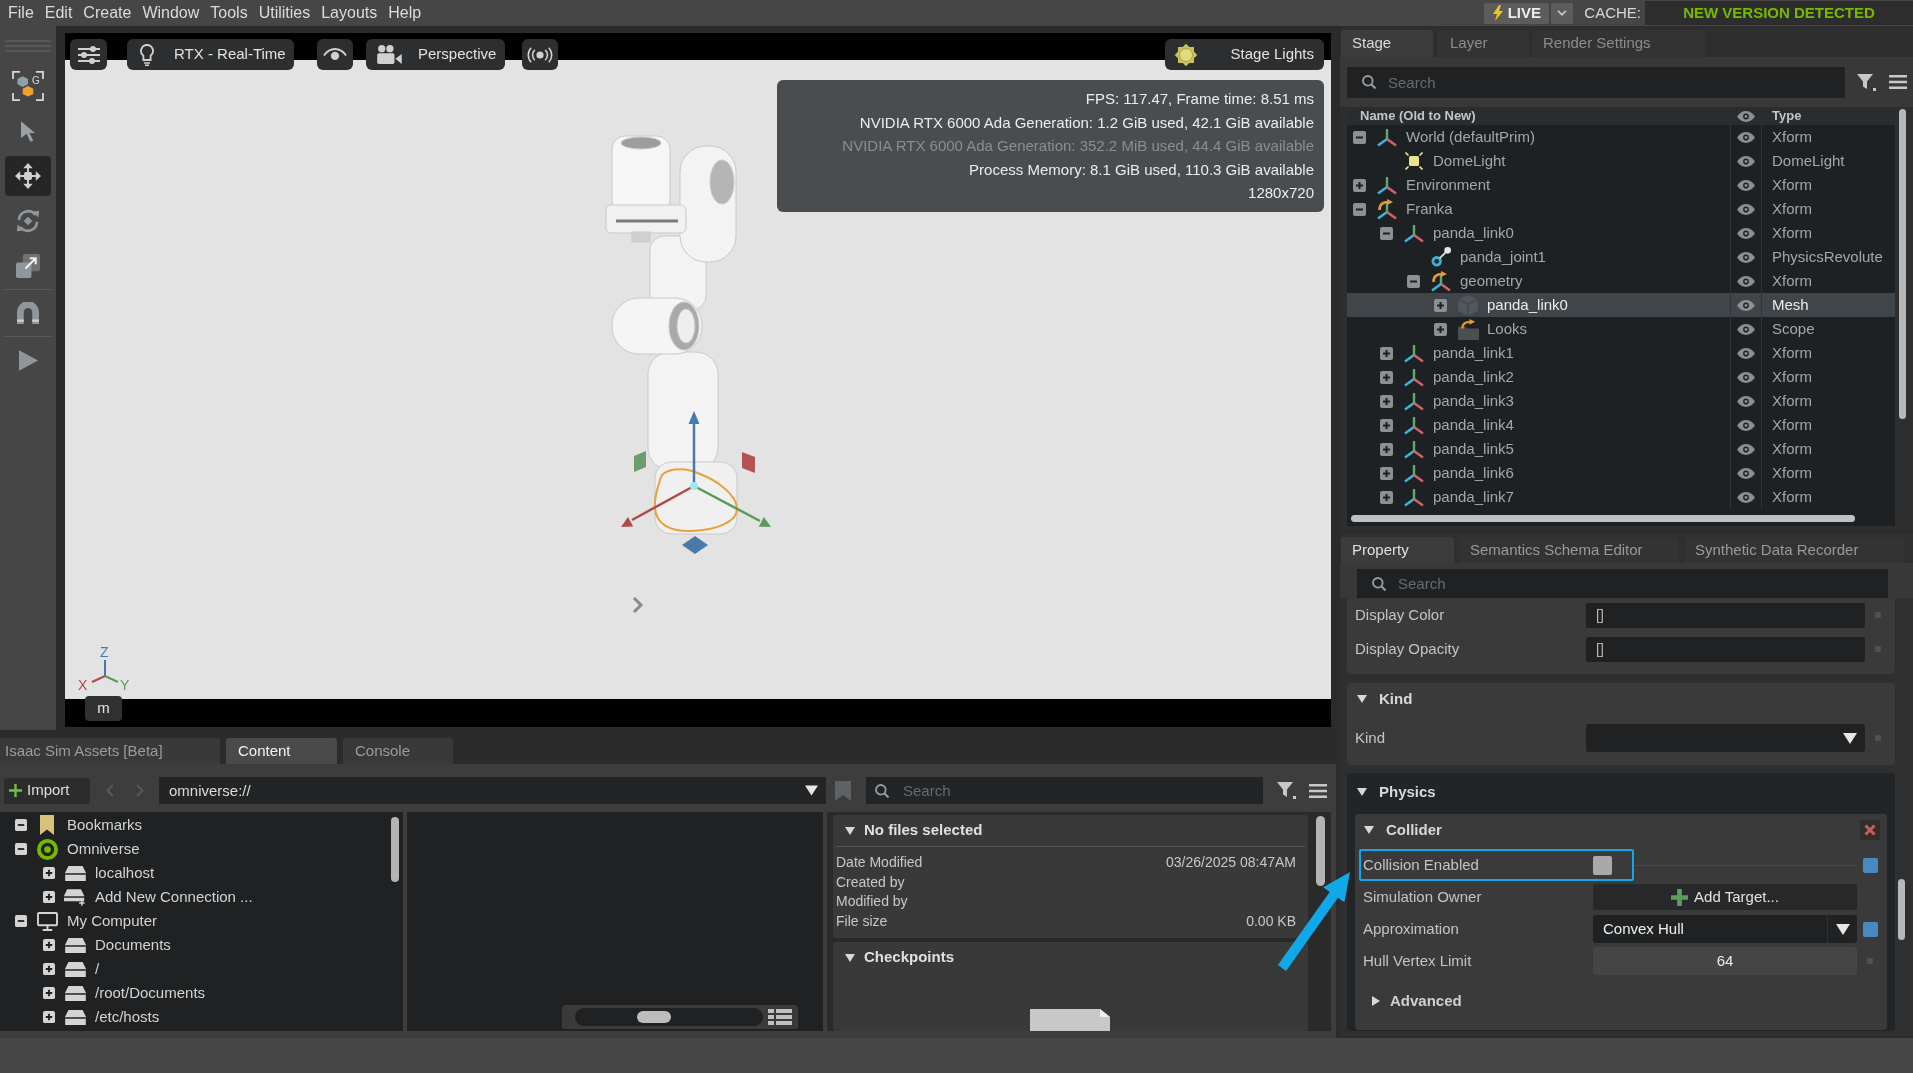 The image size is (1913, 1073). What do you see at coordinates (110, 751) in the screenshot?
I see `tab: Isaac Sim Assets [Beta]` at bounding box center [110, 751].